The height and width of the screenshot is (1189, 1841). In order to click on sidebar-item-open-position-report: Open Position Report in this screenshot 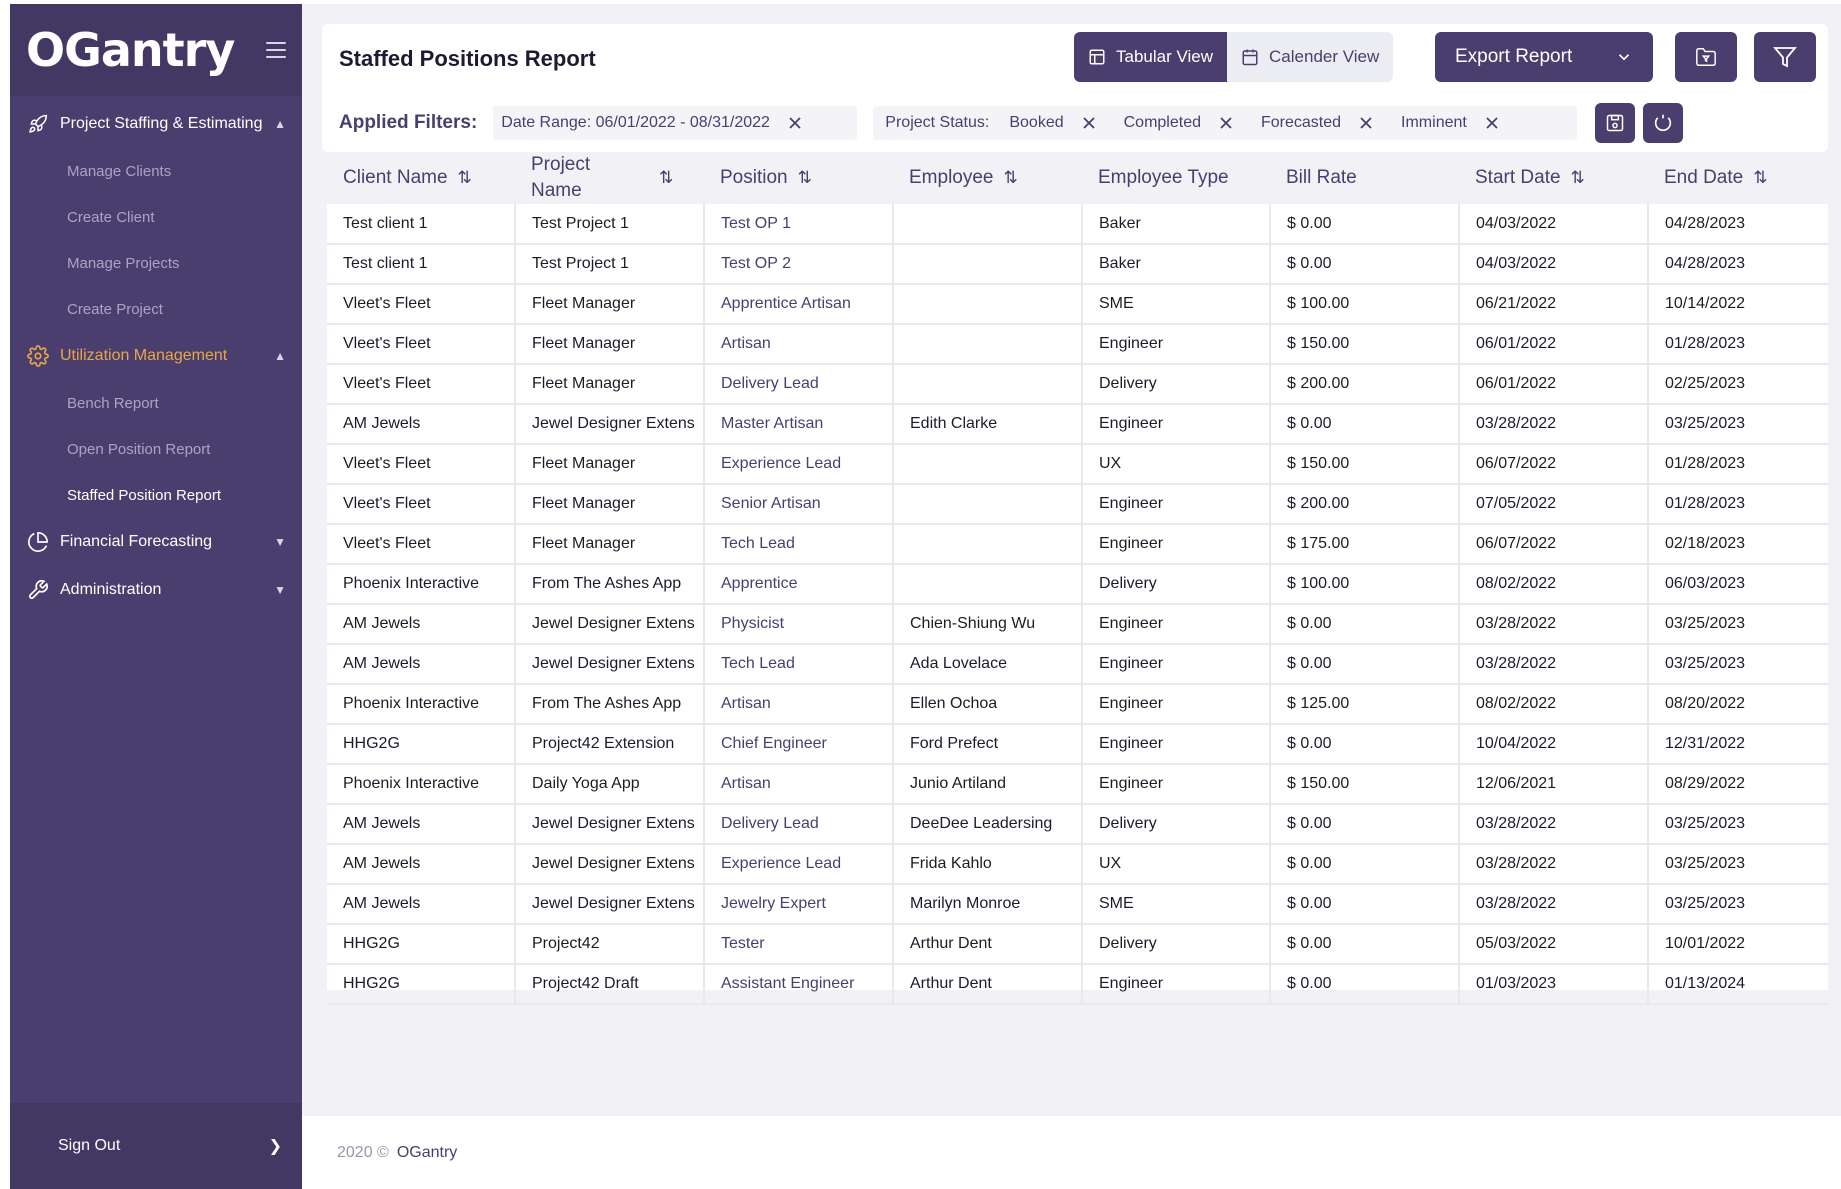, I will do `click(156, 449)`.